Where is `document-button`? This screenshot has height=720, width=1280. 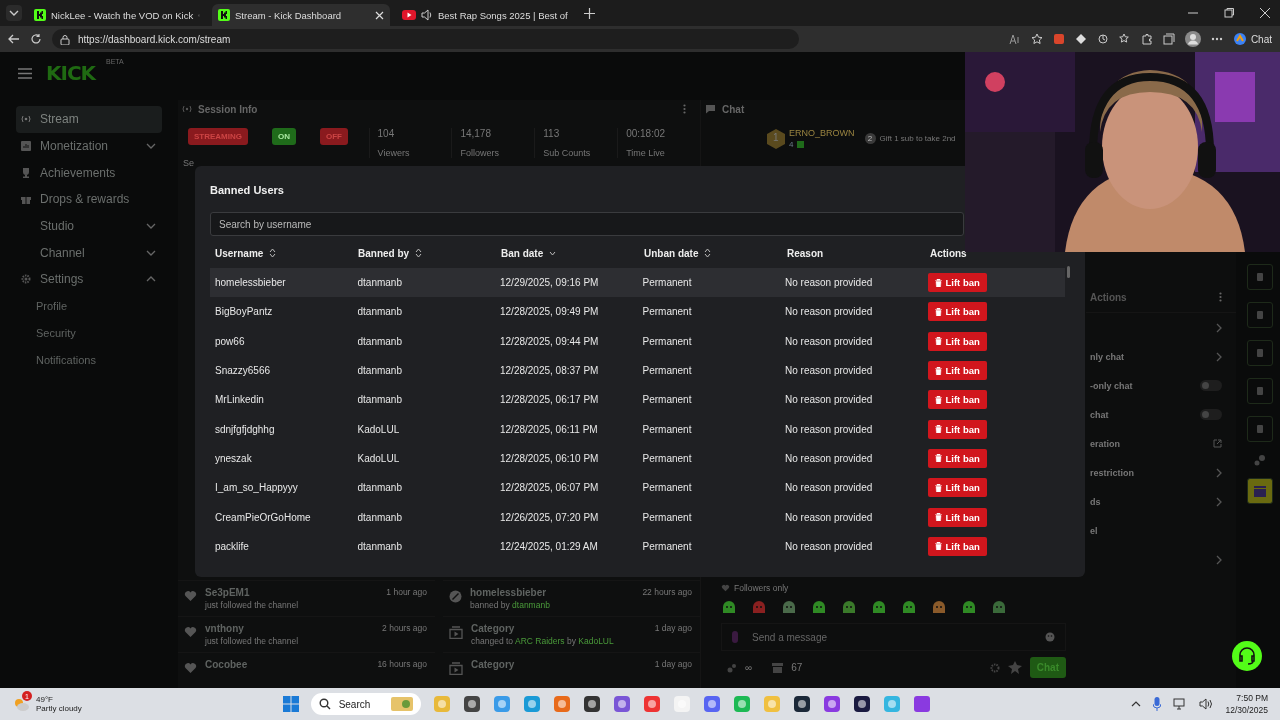
document-button is located at coordinates (1260, 277).